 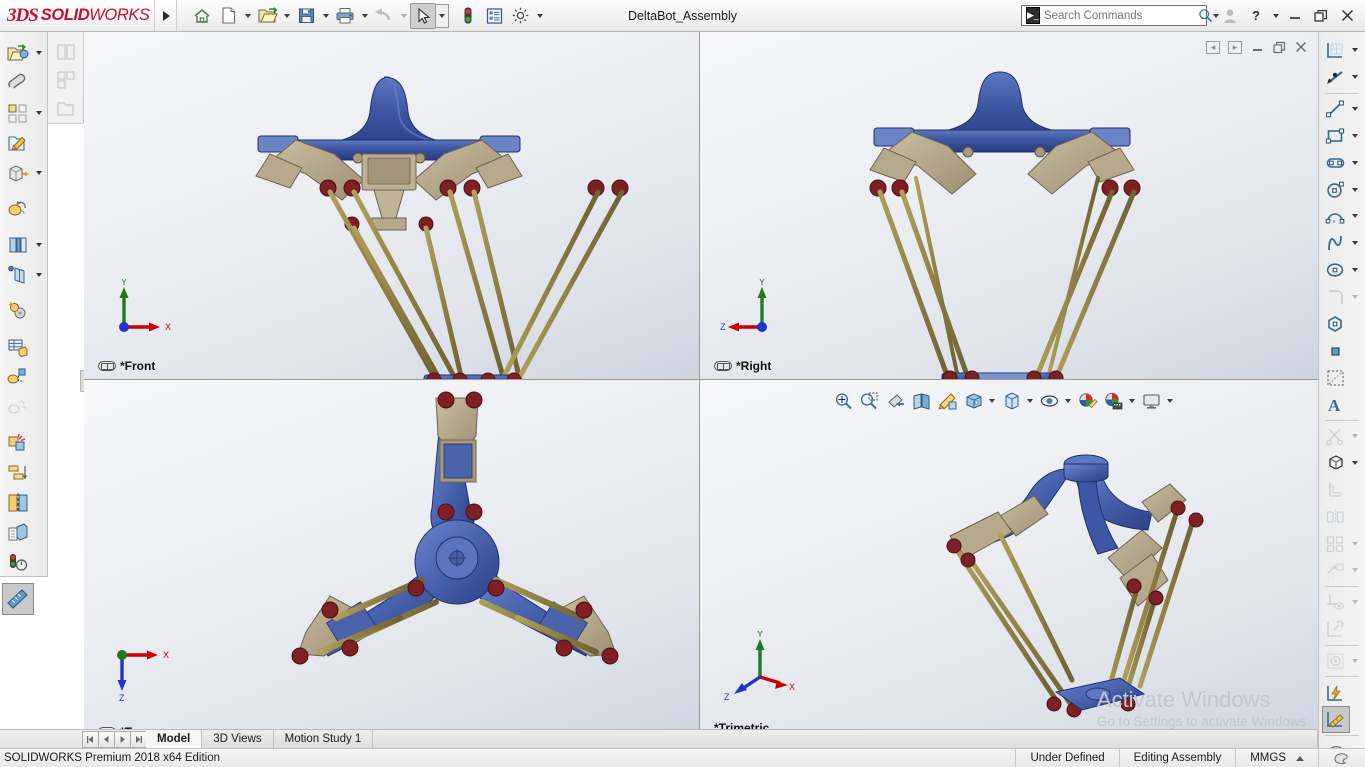 I want to click on assembly-visualization-icon, so click(x=18, y=533).